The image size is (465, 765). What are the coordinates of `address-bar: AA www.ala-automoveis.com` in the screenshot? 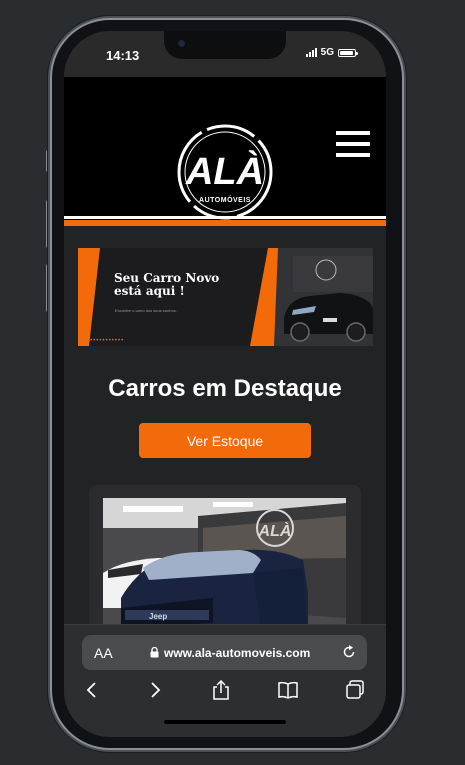 It's located at (224, 652).